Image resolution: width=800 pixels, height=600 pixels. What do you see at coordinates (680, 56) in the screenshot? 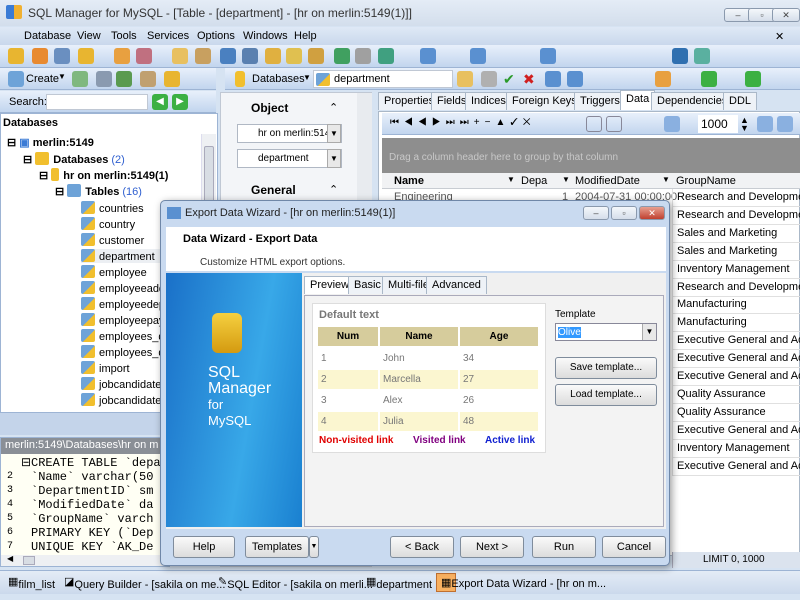
I see `settings-icon` at bounding box center [680, 56].